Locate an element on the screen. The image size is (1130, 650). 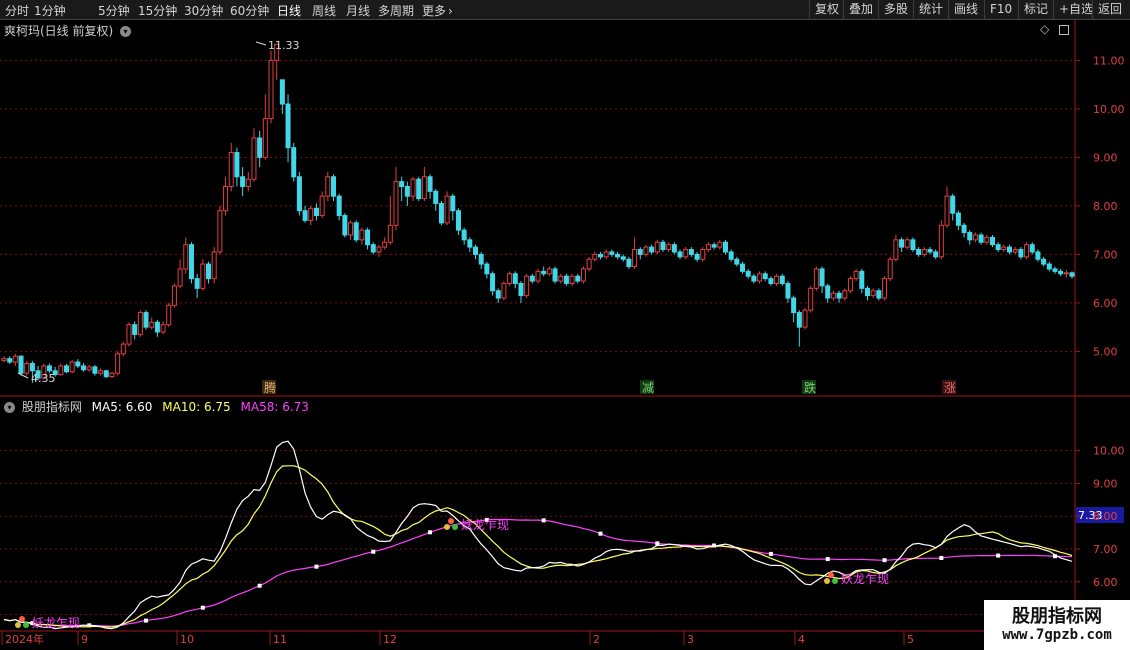
watermark-box: 股朋指标网 www.7gpzb.com is located at coordinates (1057, 625).